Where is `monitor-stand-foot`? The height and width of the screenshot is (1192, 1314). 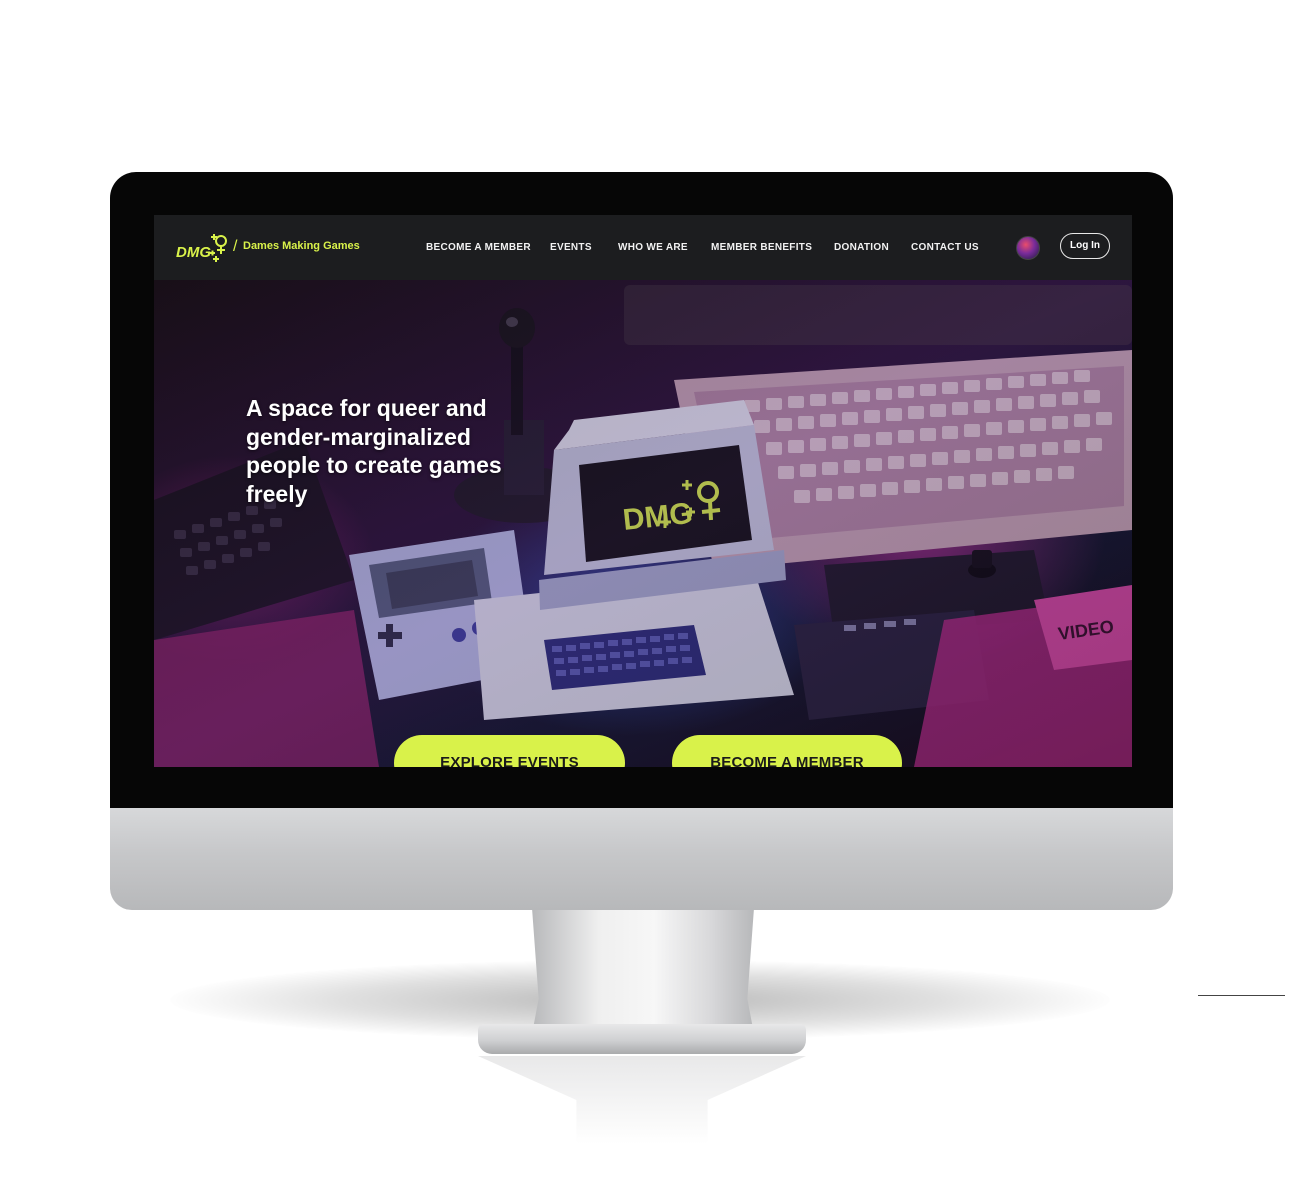 monitor-stand-foot is located at coordinates (642, 1039).